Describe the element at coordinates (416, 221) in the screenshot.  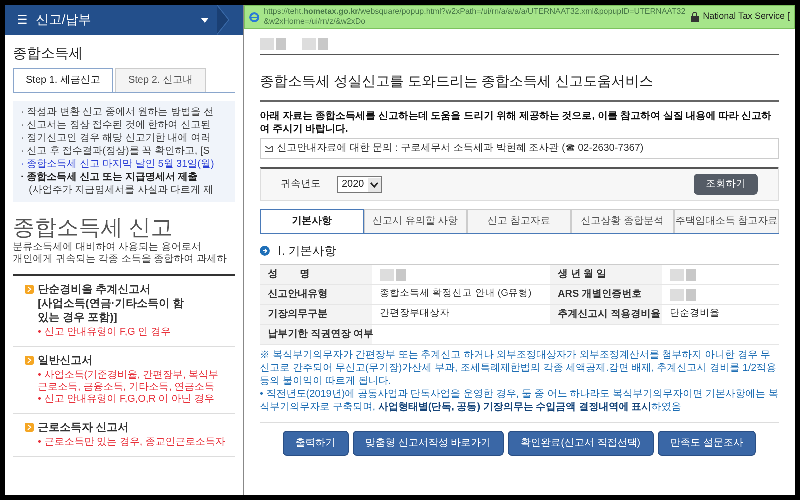
I see `info-tab: 신고시 유의할 사항` at that location.